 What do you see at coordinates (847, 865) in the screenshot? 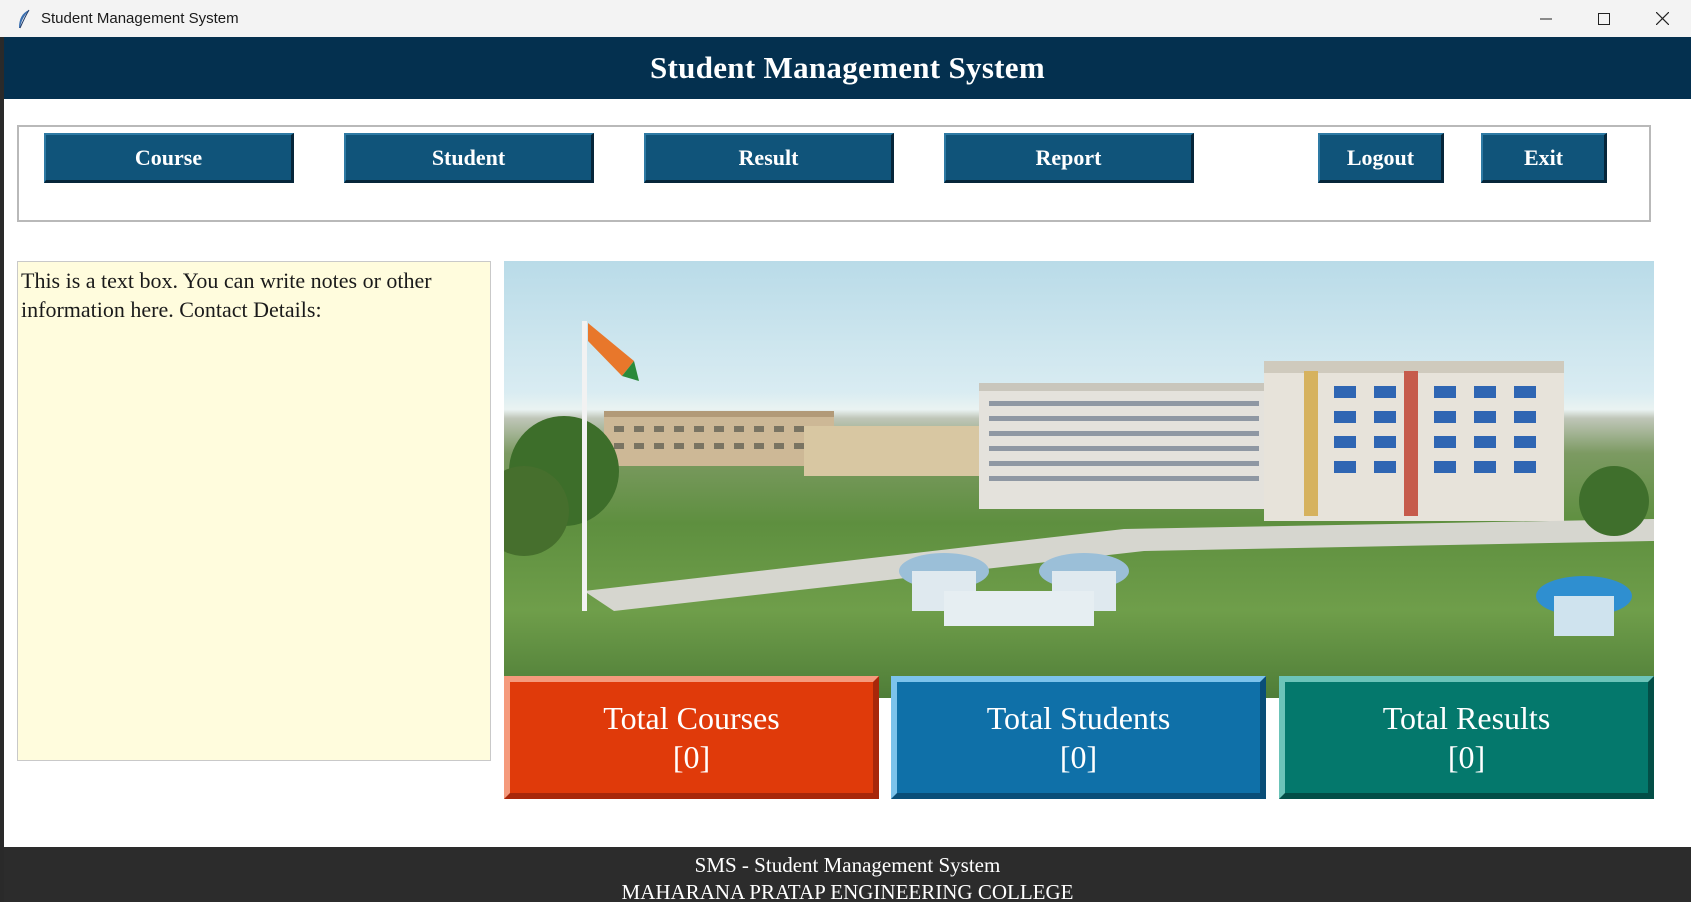
I see `footer-line-1: SMS - Student Management System` at bounding box center [847, 865].